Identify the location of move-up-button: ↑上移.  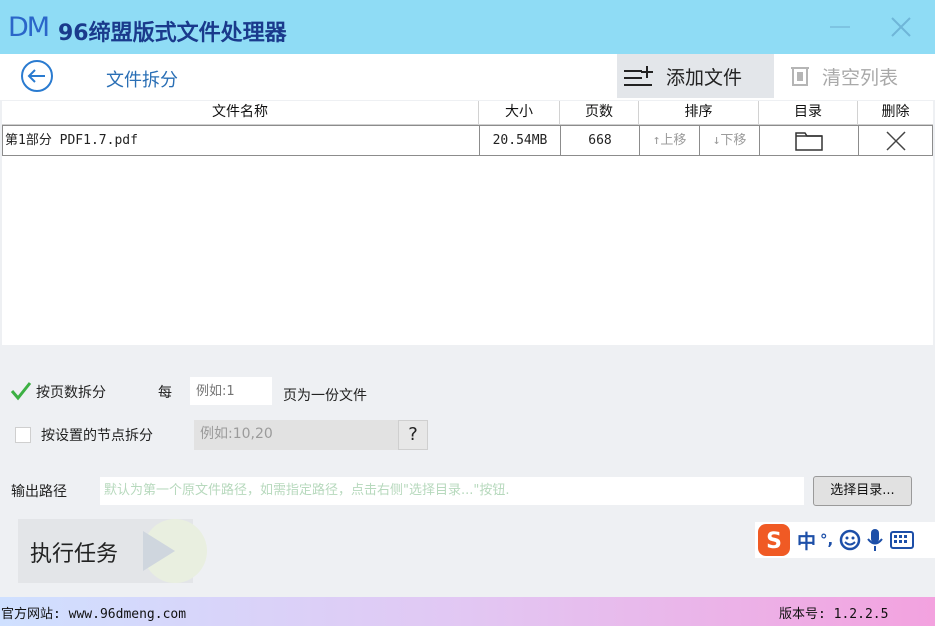
(670, 140).